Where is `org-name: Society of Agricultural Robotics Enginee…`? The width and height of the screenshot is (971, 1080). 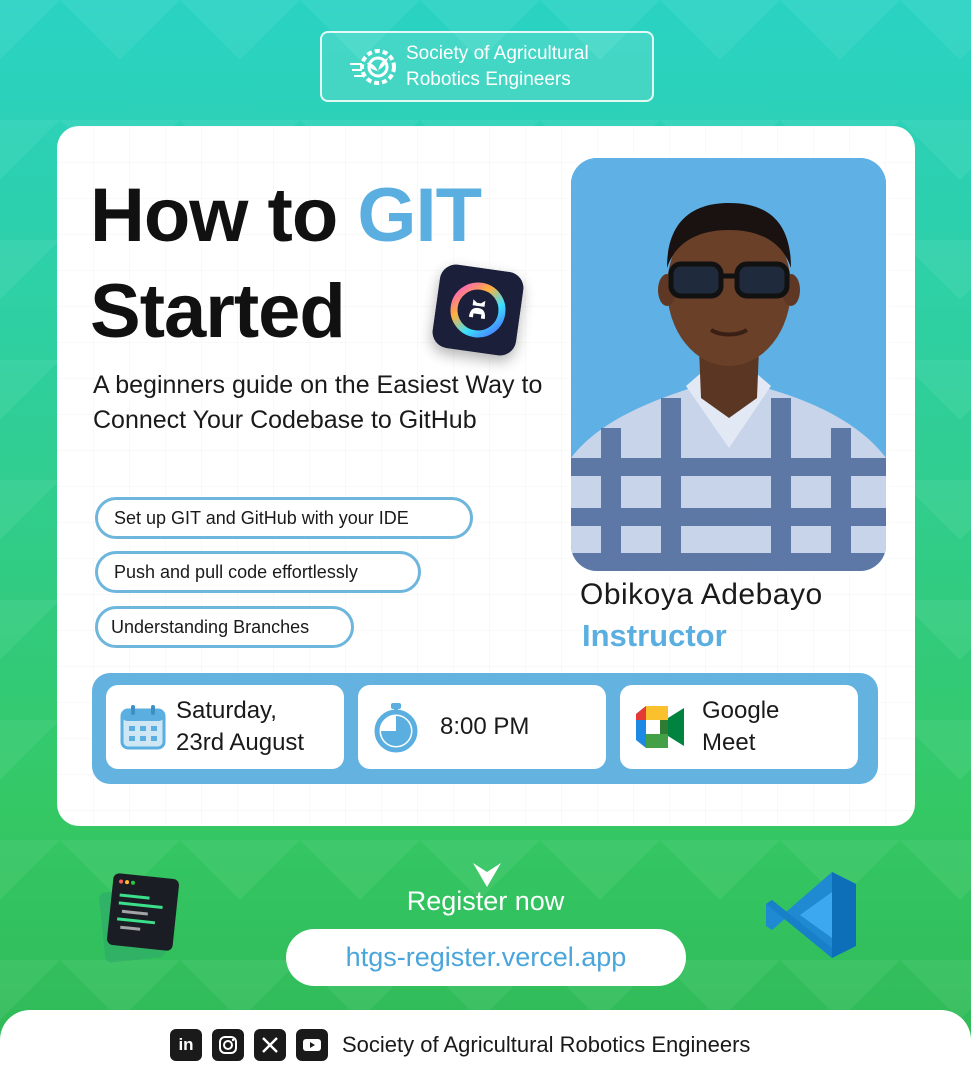 org-name: Society of Agricultural Robotics Enginee… is located at coordinates (526, 67).